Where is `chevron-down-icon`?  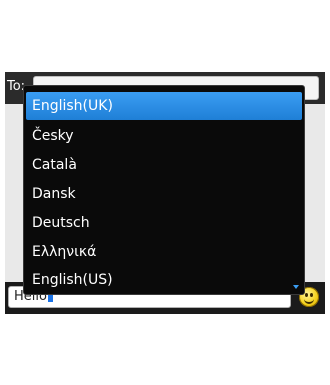
chevron-down-icon is located at coordinates (296, 287).